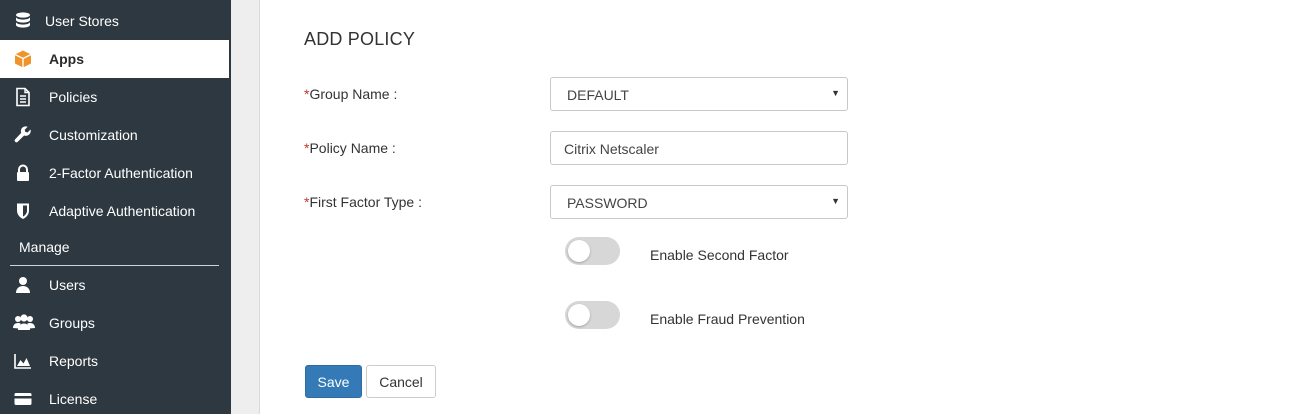 The image size is (1301, 414). What do you see at coordinates (699, 94) in the screenshot?
I see `group-name-select: DEFAULT ▼` at bounding box center [699, 94].